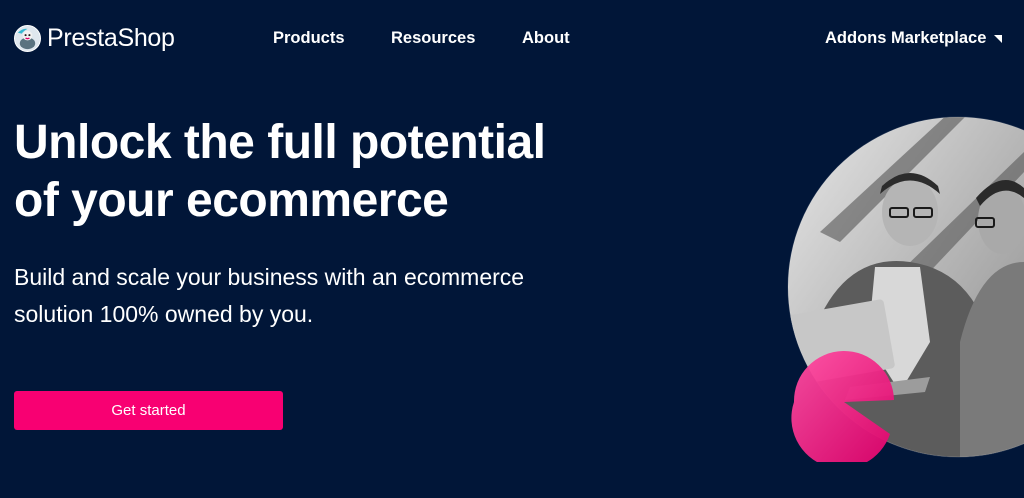  What do you see at coordinates (998, 38) in the screenshot?
I see `external-arrow-icon` at bounding box center [998, 38].